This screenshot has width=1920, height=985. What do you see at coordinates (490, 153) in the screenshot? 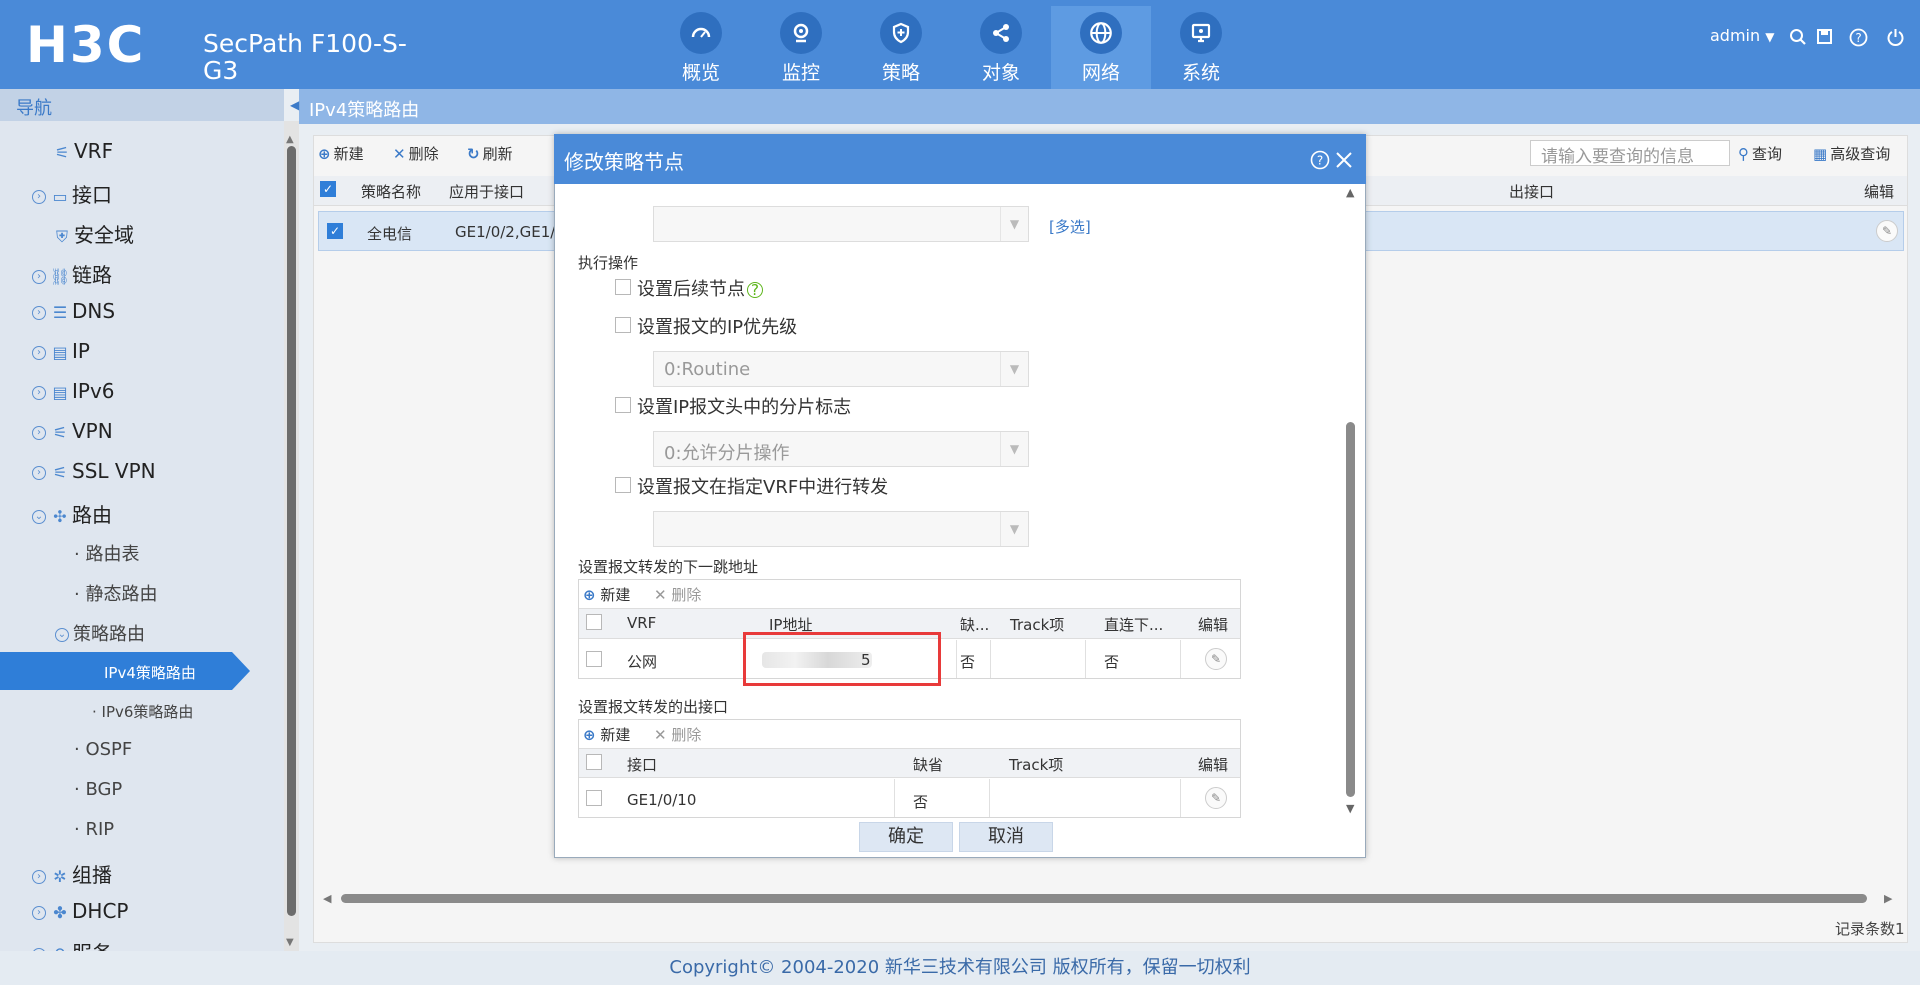
I see `refresh-button: ↻ 刷新` at bounding box center [490, 153].